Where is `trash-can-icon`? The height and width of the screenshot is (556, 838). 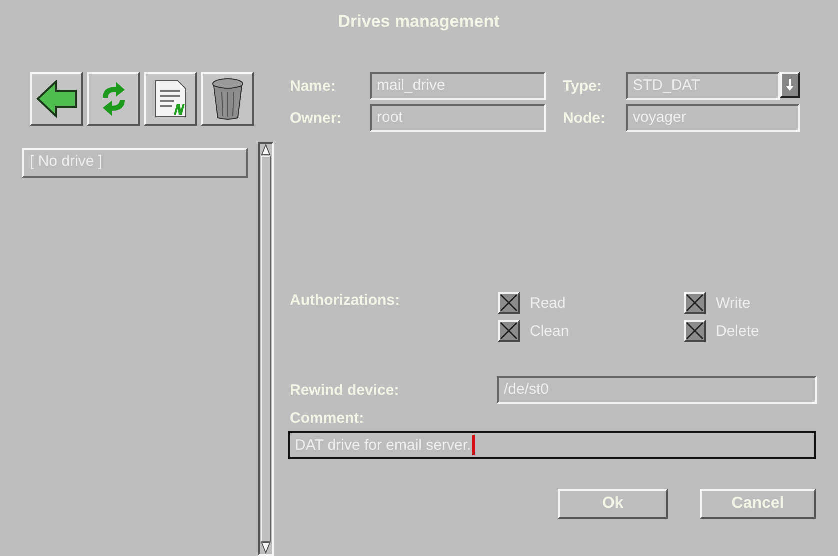
trash-can-icon is located at coordinates (227, 99).